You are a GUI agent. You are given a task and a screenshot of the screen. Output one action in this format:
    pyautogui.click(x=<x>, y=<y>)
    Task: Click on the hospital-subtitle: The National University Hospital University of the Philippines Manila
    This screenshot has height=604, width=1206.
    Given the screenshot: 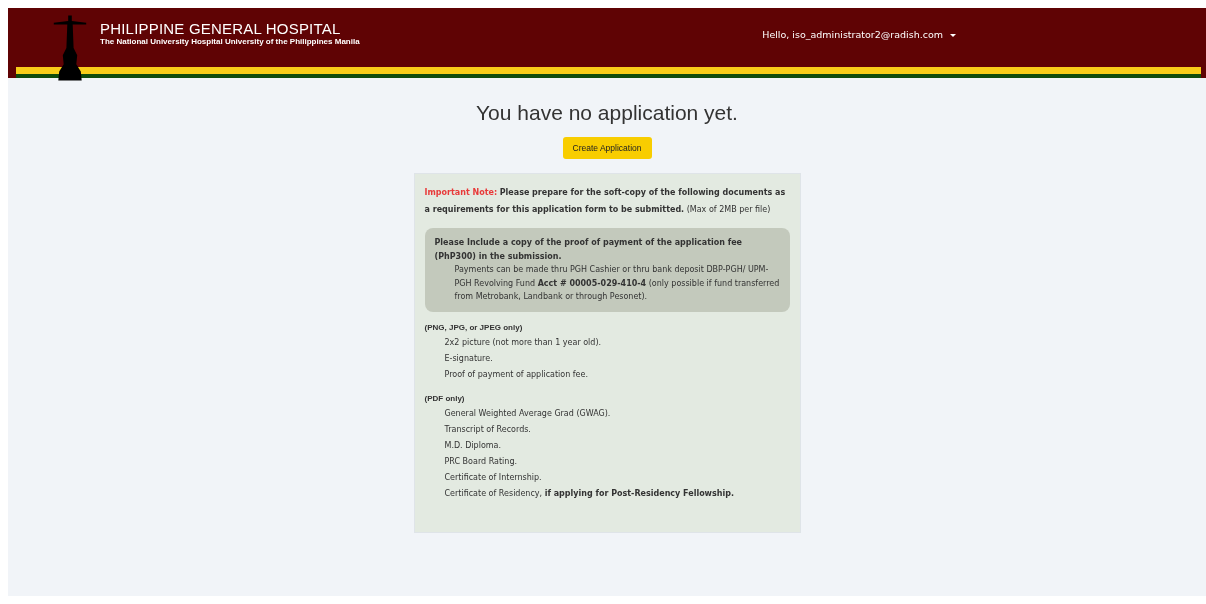 What is the action you would take?
    pyautogui.click(x=230, y=41)
    